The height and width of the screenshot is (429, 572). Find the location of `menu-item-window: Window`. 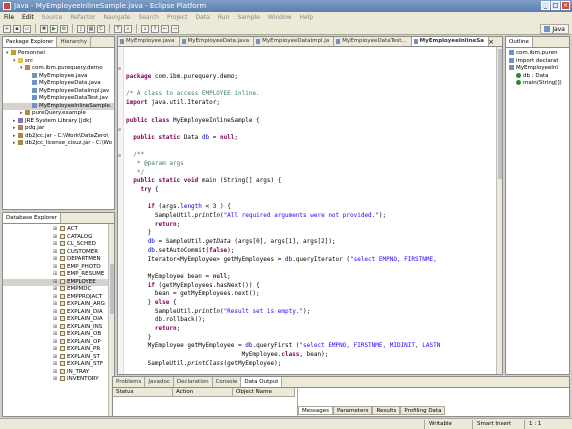

menu-item-window: Window is located at coordinates (280, 17).